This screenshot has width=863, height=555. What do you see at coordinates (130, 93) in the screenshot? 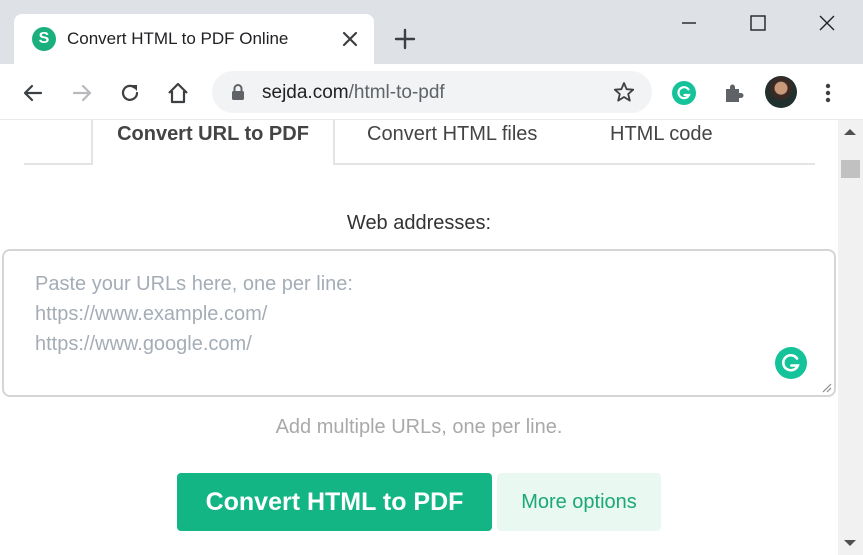
I see `reload-icon` at bounding box center [130, 93].